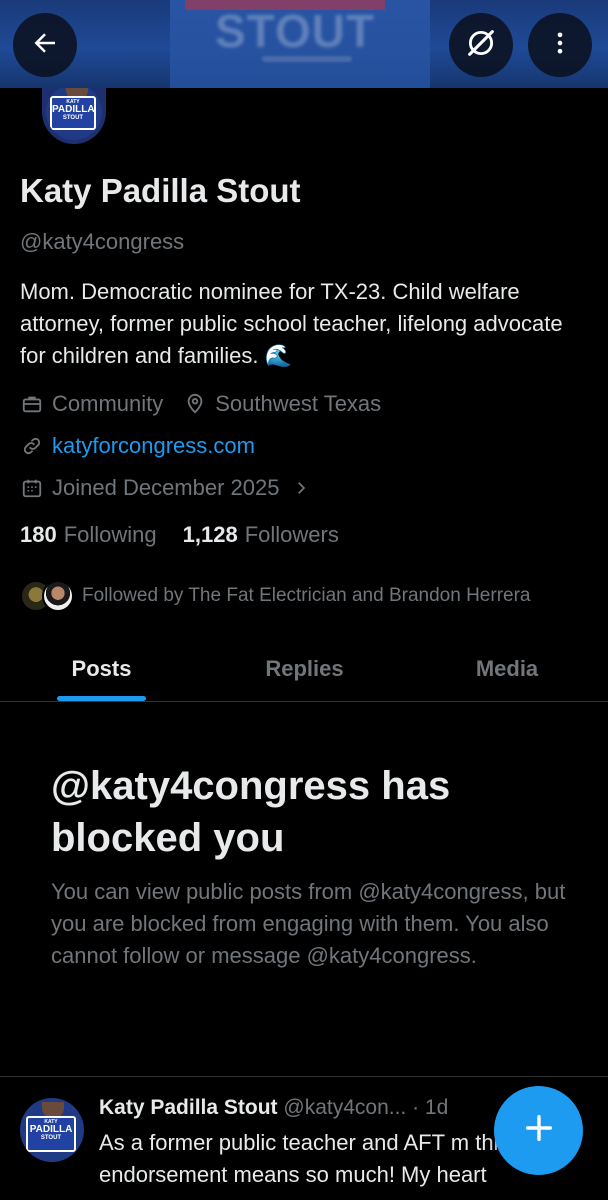 The height and width of the screenshot is (1200, 608). What do you see at coordinates (301, 488) in the screenshot?
I see `chevron-right-icon` at bounding box center [301, 488].